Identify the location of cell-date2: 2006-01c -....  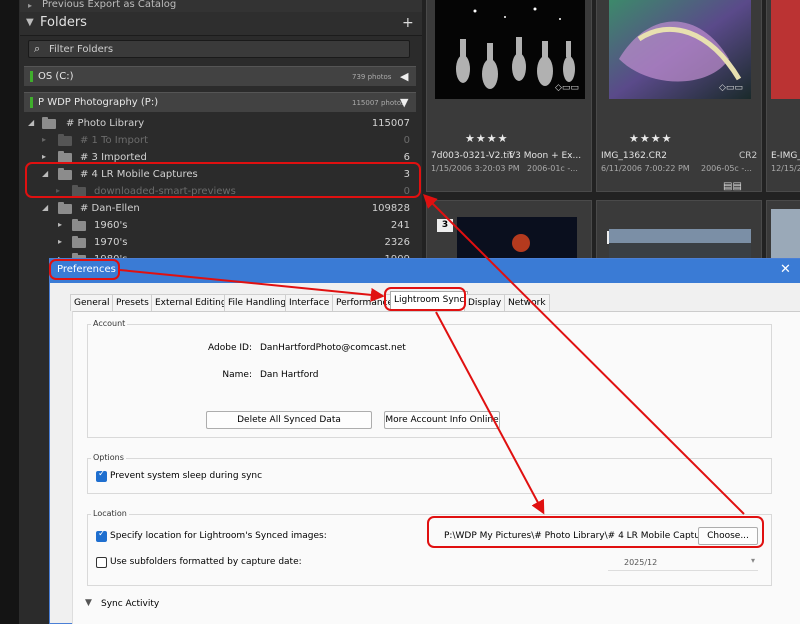
(552, 168).